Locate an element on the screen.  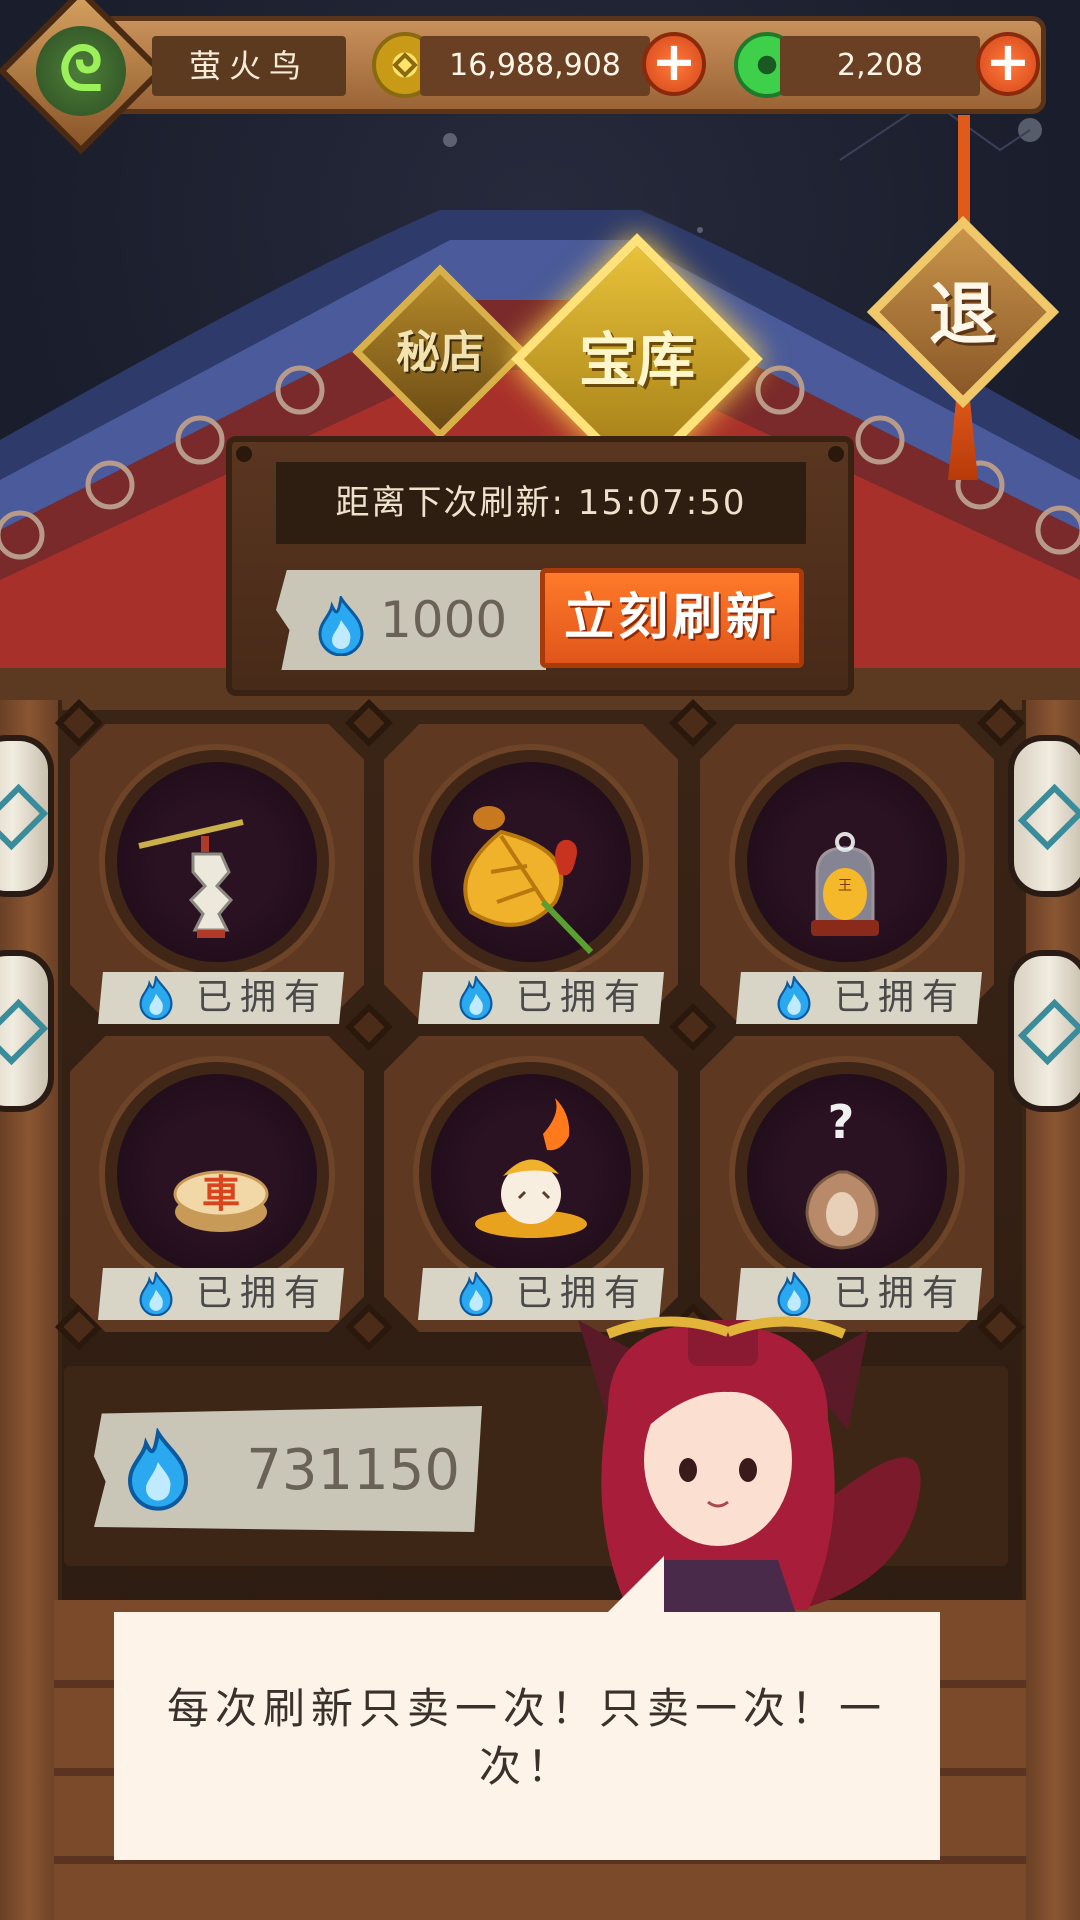
tab-vault-label: 宝库 is located at coordinates (636, 360).